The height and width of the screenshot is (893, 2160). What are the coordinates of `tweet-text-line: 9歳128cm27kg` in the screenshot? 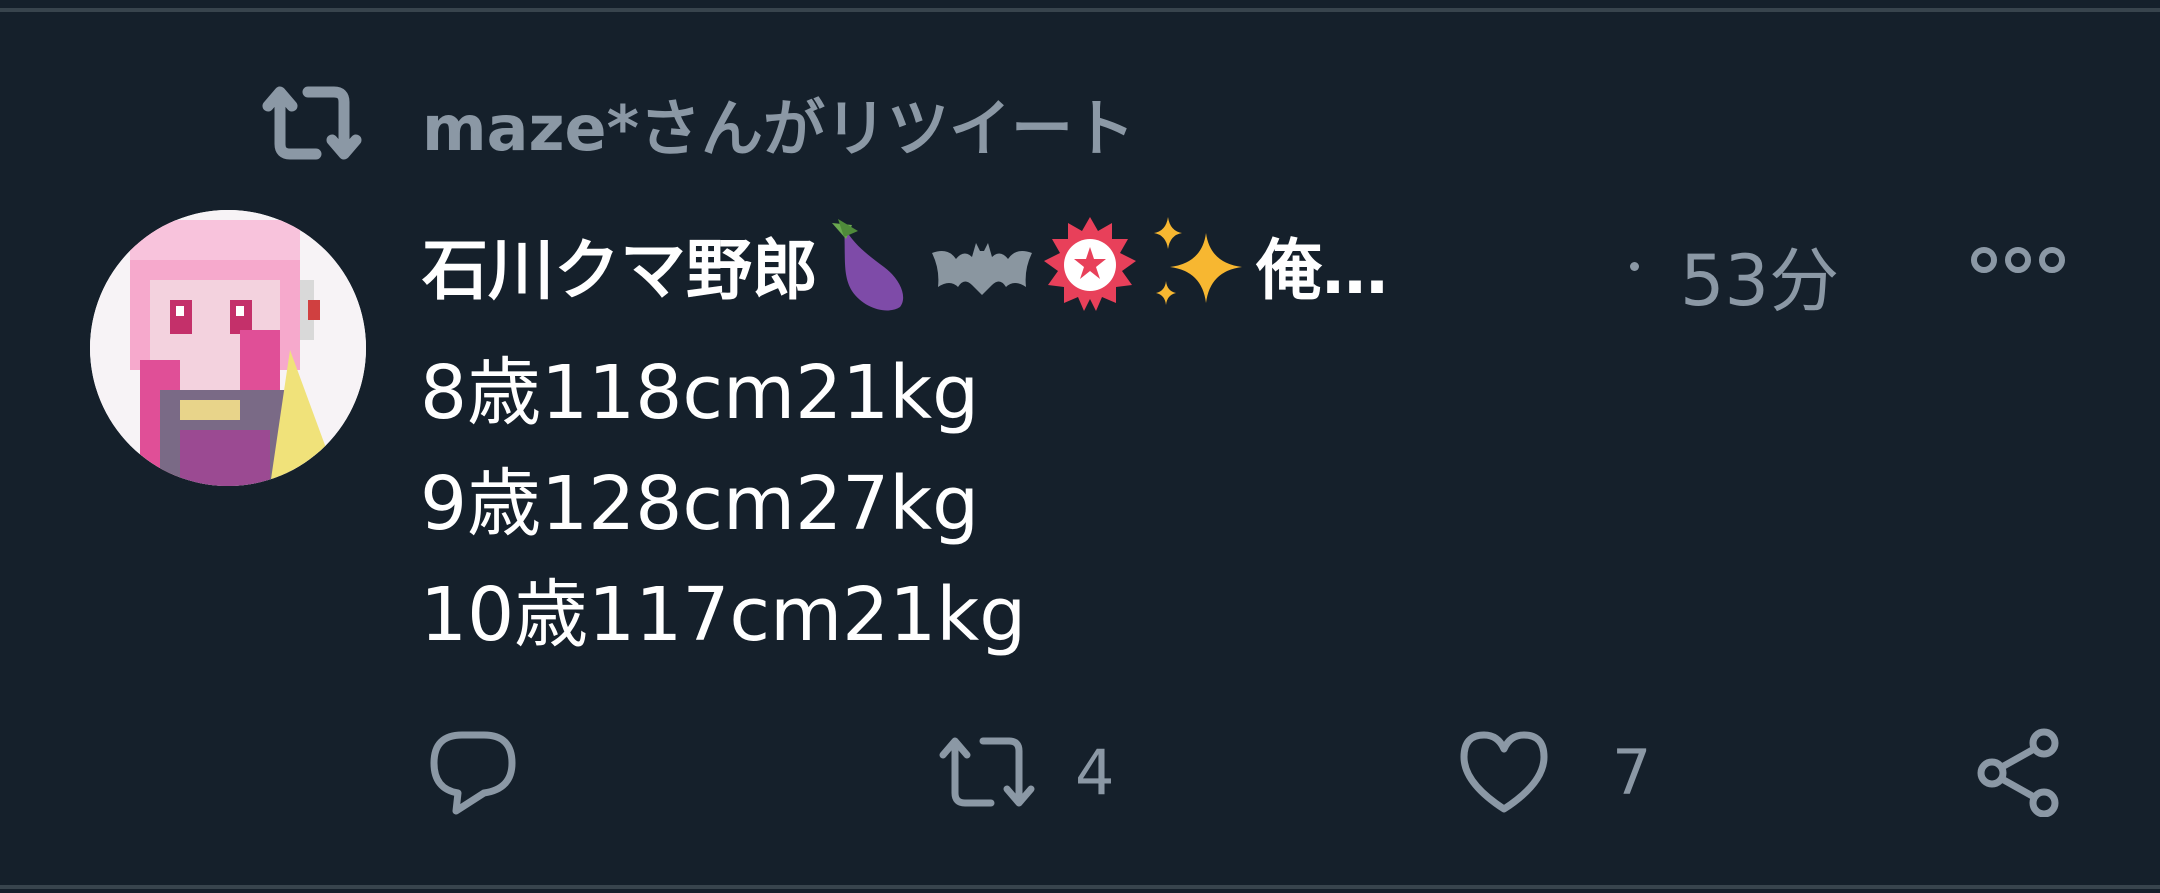 It's located at (700, 504).